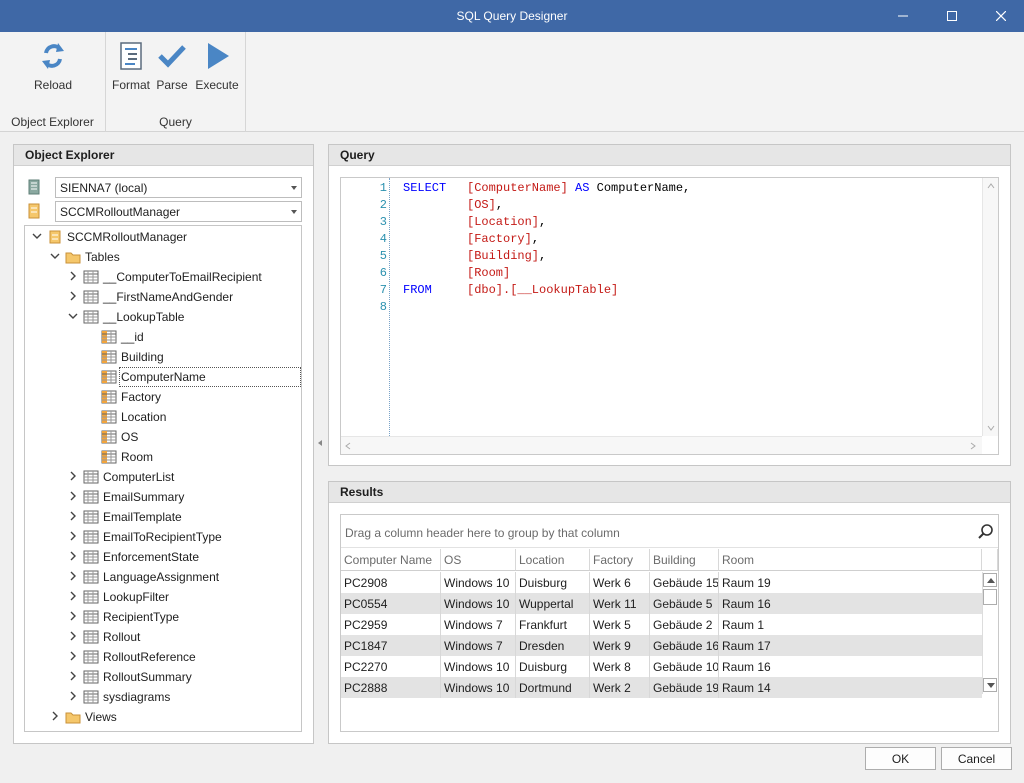 The width and height of the screenshot is (1024, 783). What do you see at coordinates (163, 457) in the screenshot?
I see `tree-node-column: Room` at bounding box center [163, 457].